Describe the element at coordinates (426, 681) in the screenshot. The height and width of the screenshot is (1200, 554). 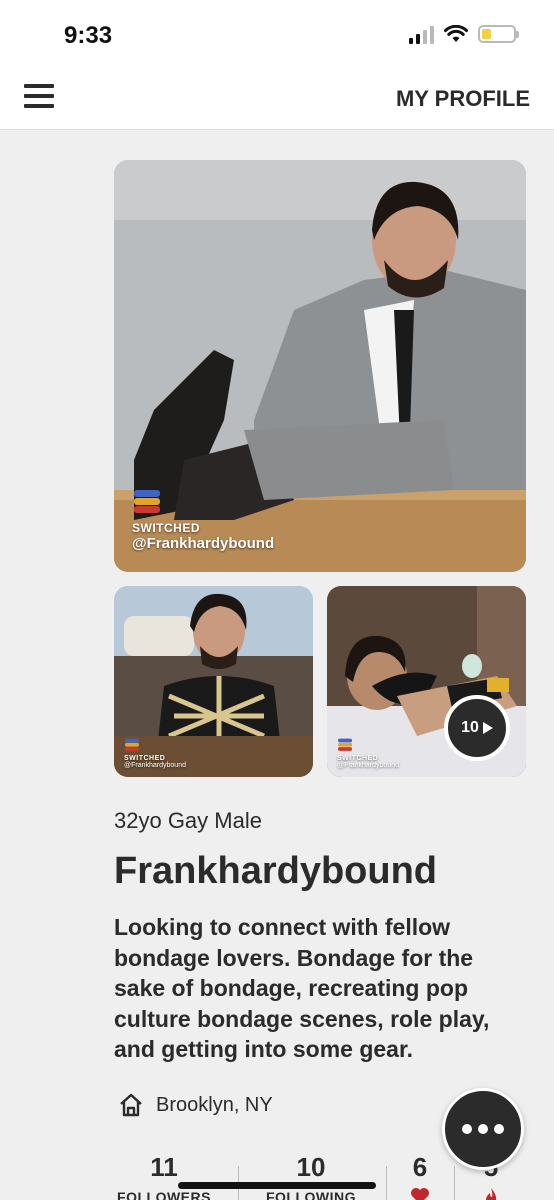
I see `profile-photo-3: SWITCHED @Frankhardybound 10` at that location.